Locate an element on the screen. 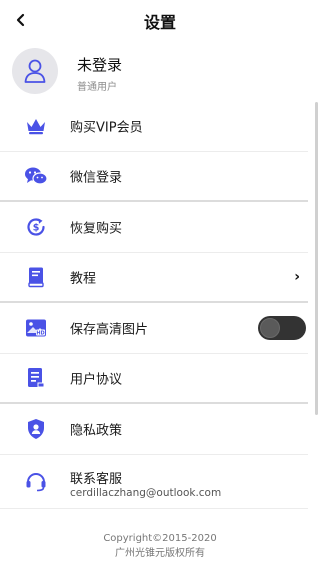 The height and width of the screenshot is (569, 320). profile-section: 未登录 普通用户 is located at coordinates (160, 72).